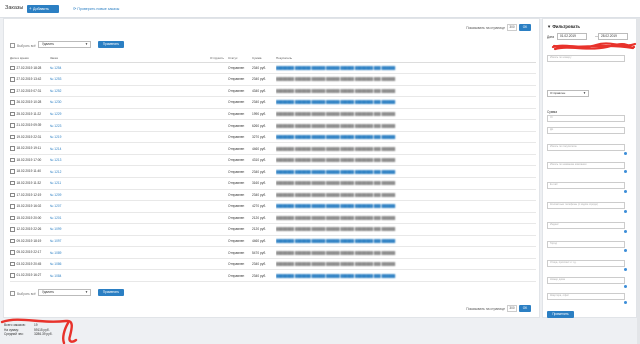 The height and width of the screenshot is (344, 640). What do you see at coordinates (586, 130) in the screenshot?
I see `sum-to-input: До` at bounding box center [586, 130].